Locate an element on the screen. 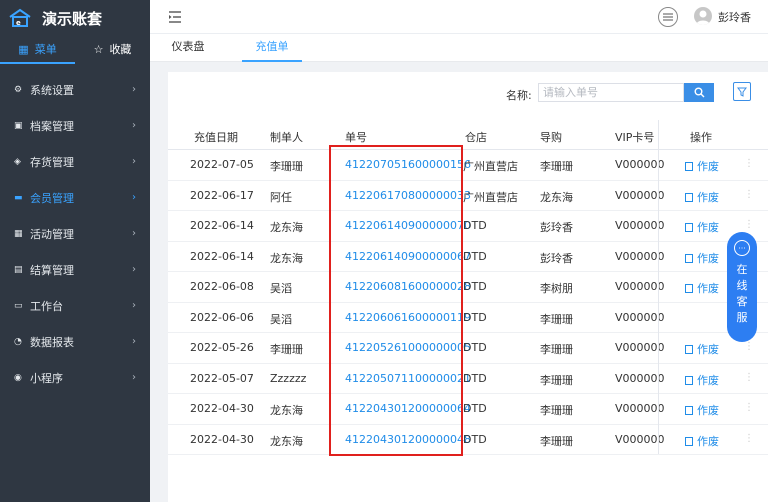  search-button is located at coordinates (699, 92).